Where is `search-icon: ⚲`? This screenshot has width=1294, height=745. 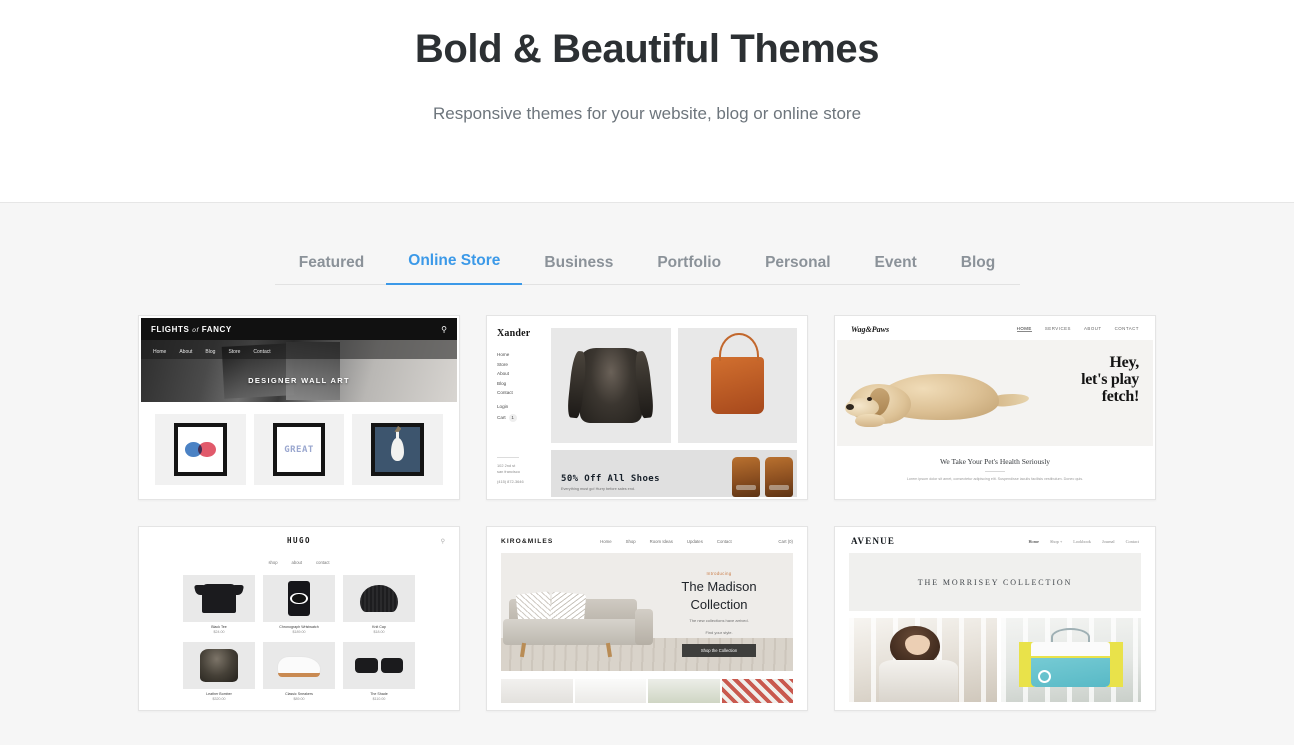
search-icon: ⚲ is located at coordinates (442, 542).